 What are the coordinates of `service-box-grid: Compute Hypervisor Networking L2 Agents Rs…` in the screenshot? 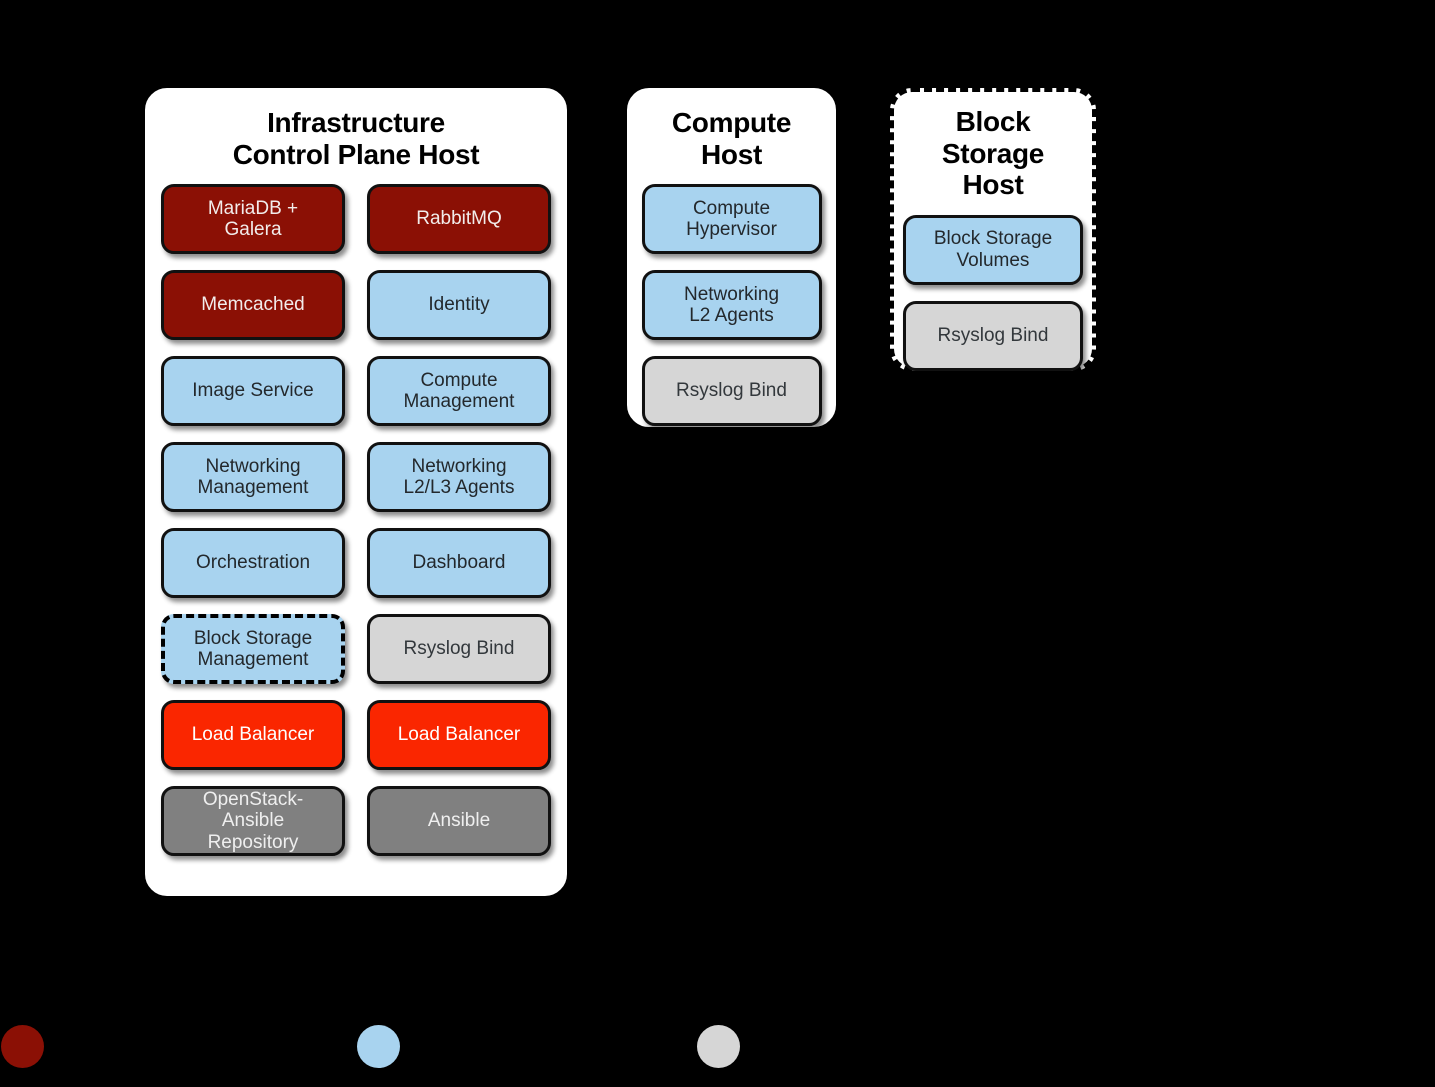 It's located at (731, 305).